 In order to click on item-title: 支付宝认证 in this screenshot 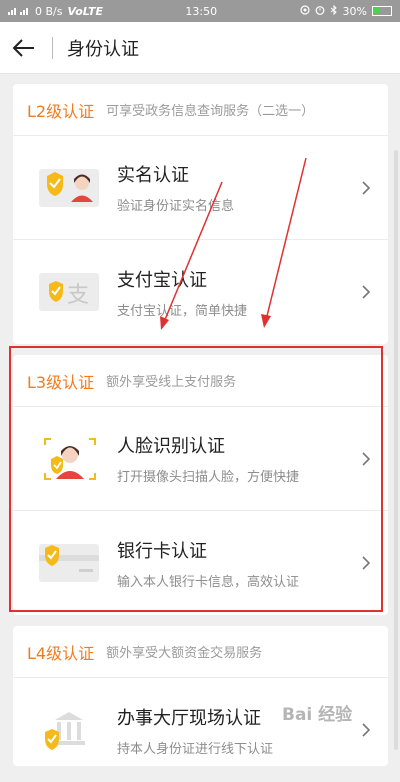, I will do `click(162, 280)`.